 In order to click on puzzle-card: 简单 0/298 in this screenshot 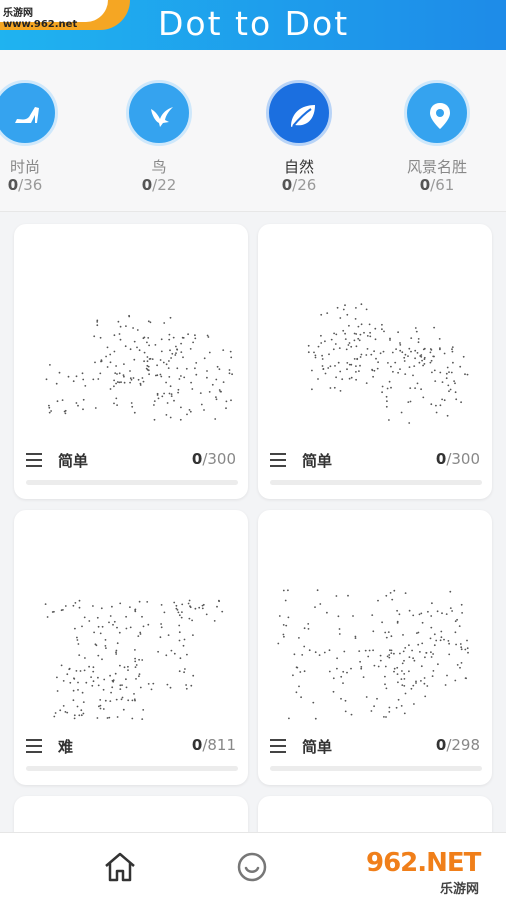, I will do `click(375, 647)`.